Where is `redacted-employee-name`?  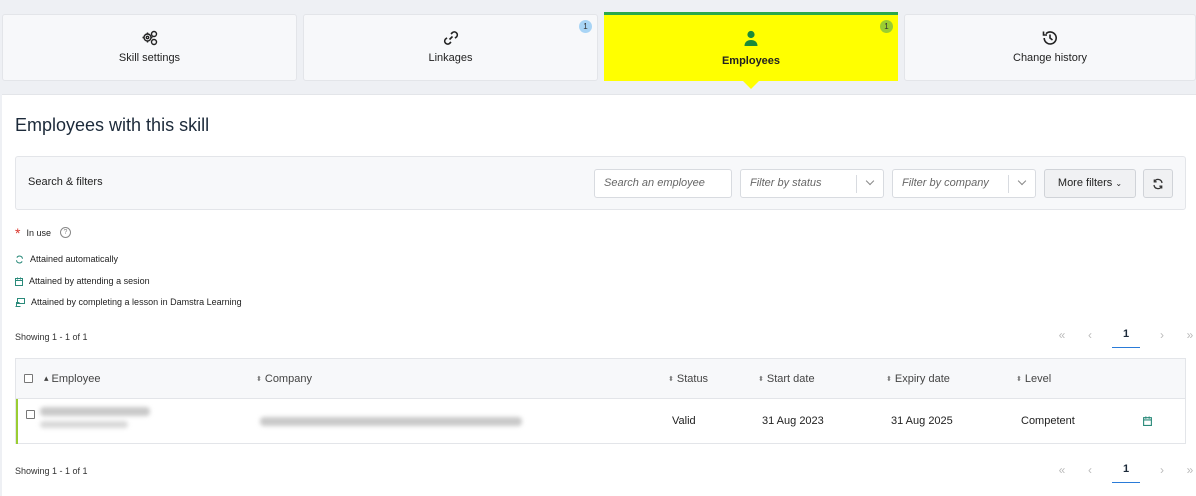 redacted-employee-name is located at coordinates (95, 411).